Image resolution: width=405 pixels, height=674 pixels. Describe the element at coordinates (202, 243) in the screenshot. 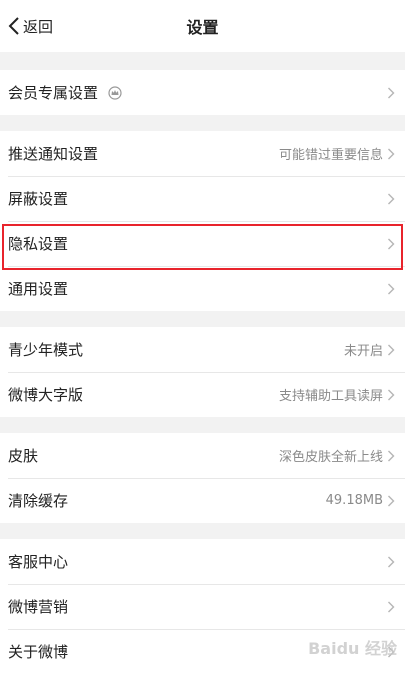

I see `settings-row-privacy: 隐私设置` at that location.